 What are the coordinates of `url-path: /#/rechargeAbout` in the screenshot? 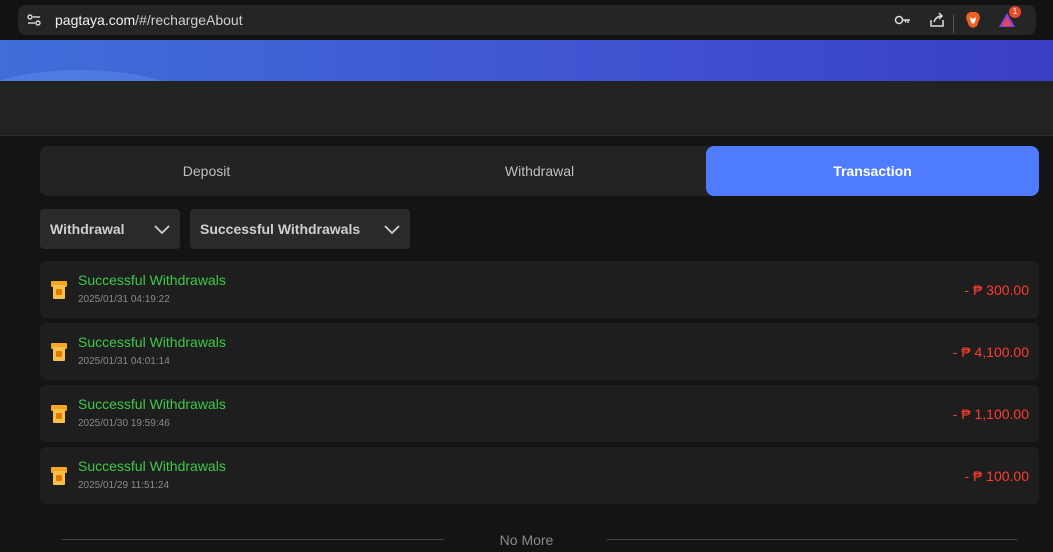 It's located at (189, 20).